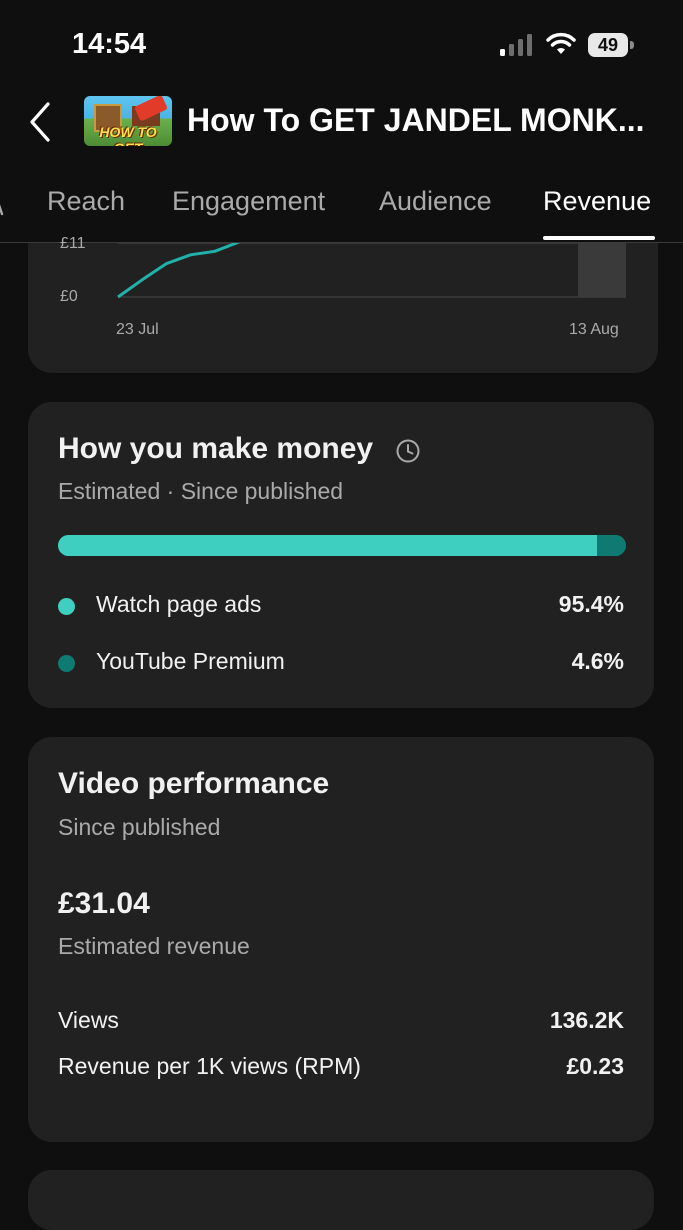  Describe the element at coordinates (179, 604) in the screenshot. I see `legend-label: Watch page ads` at that location.